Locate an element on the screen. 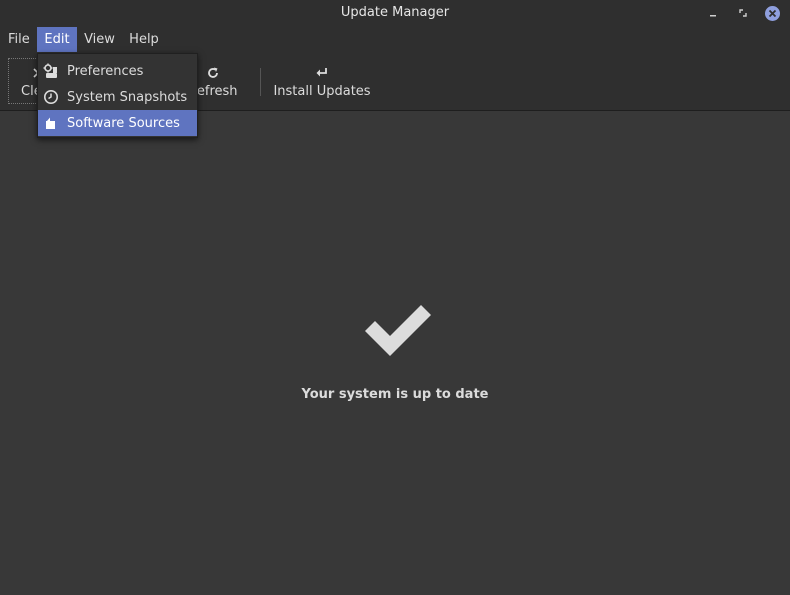 The image size is (790, 595). menu-item-software-sources: Software Sources is located at coordinates (117, 123).